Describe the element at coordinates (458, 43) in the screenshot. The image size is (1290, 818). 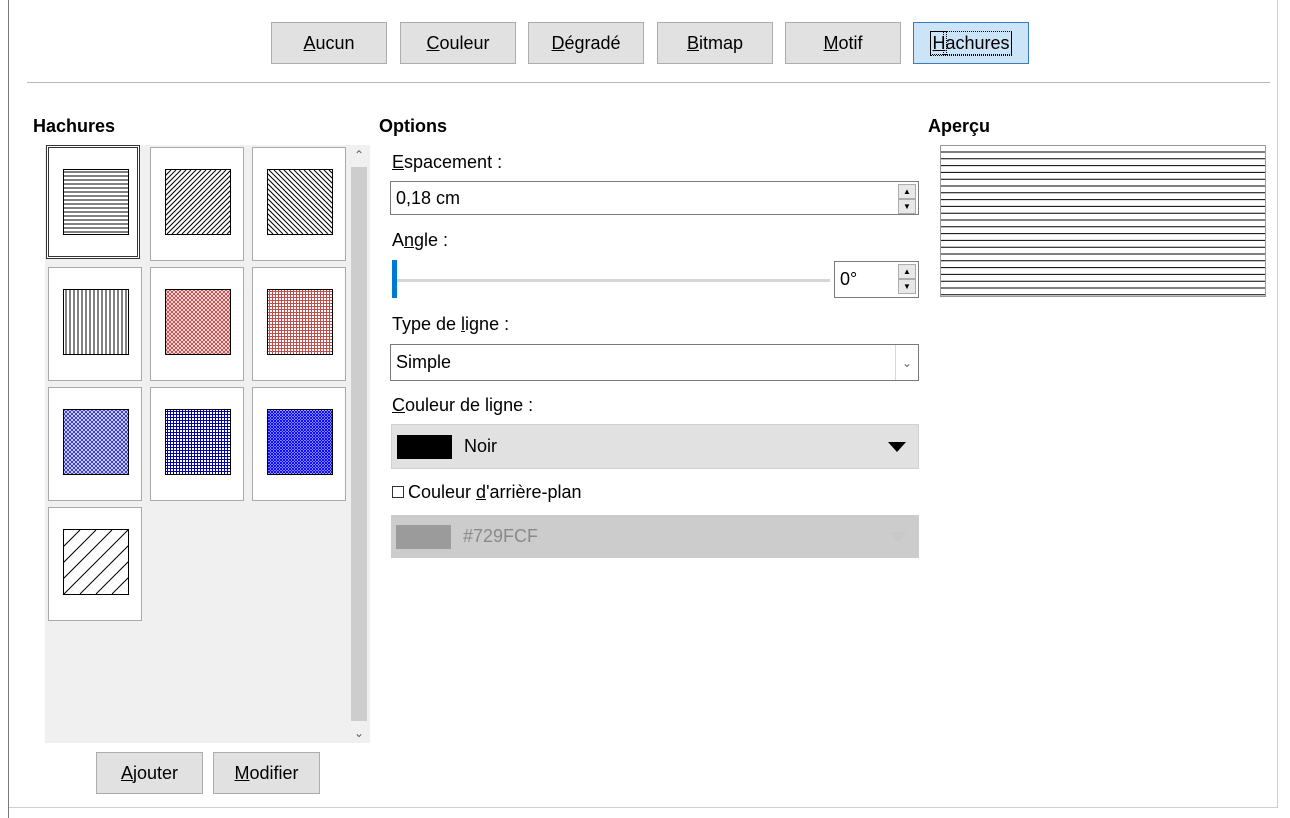
I see `tab-color: Couleur` at that location.